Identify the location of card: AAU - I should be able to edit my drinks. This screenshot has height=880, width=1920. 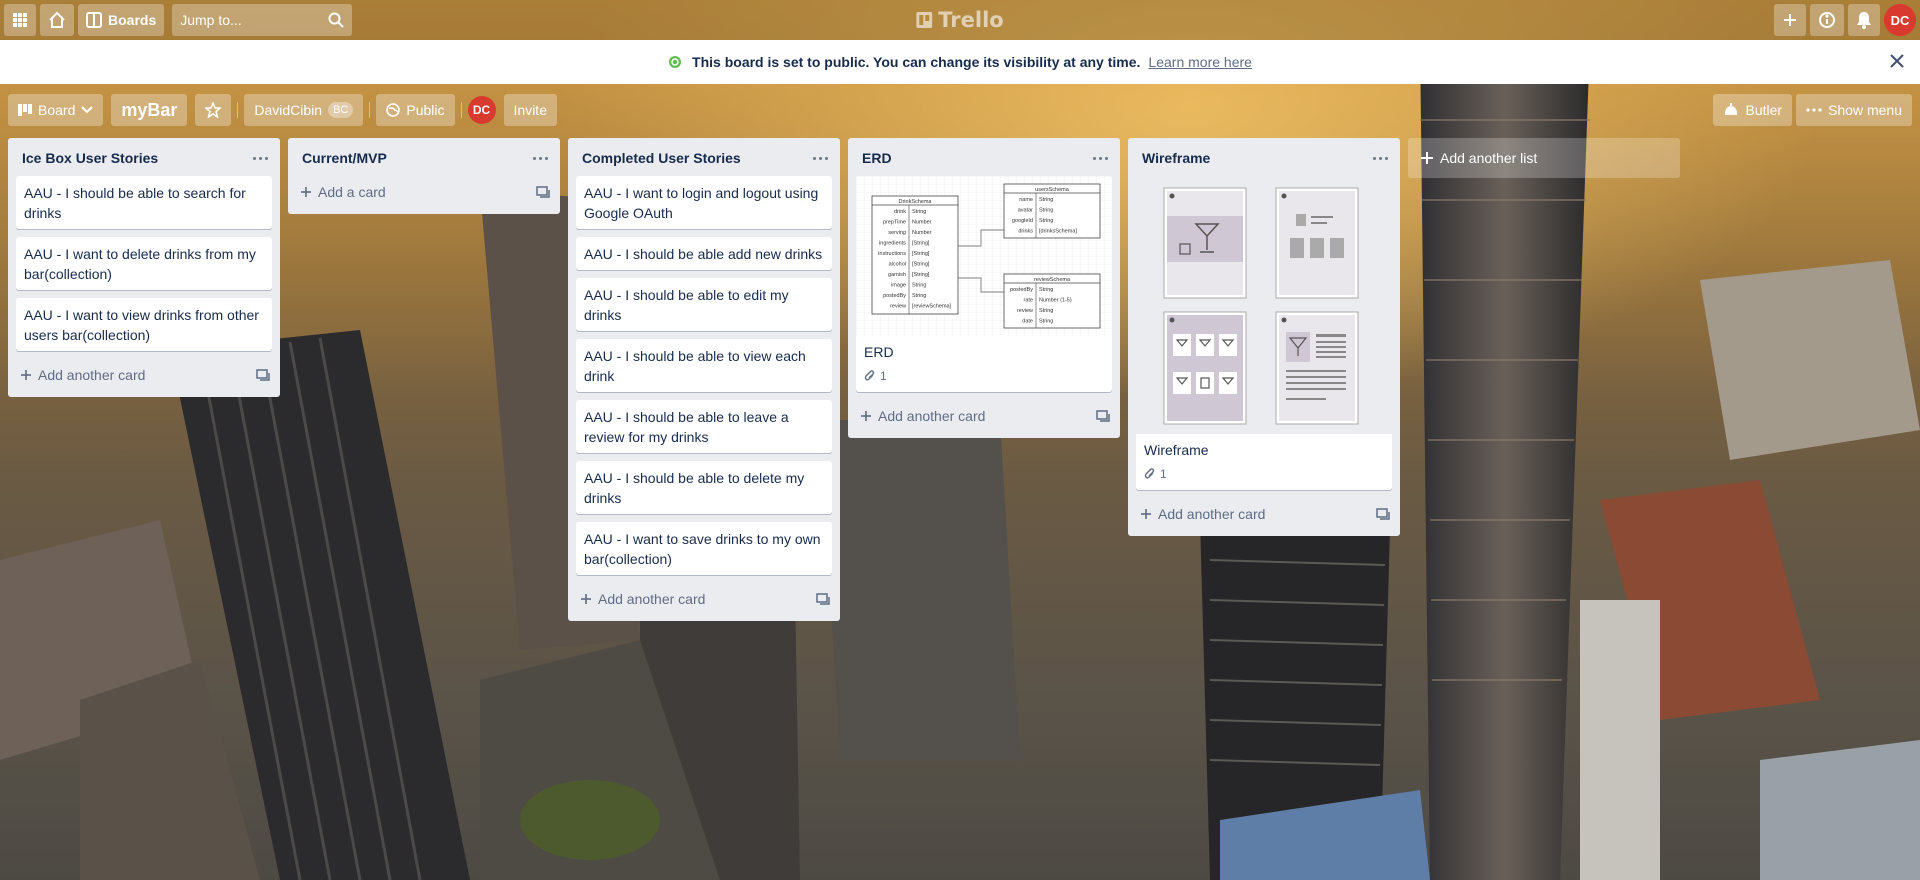
(704, 304).